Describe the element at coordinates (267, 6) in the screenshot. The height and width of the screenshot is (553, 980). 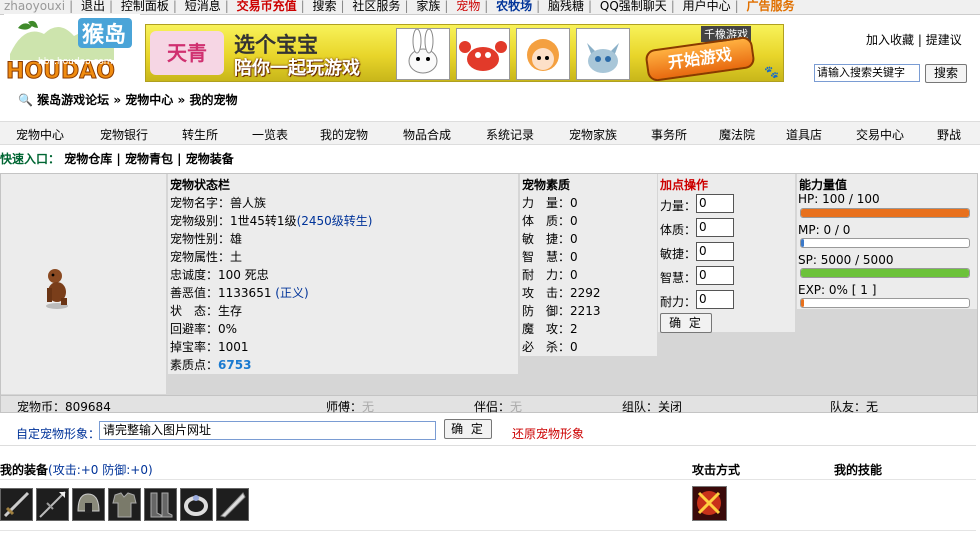
I see `recharge-link: 交易币充值` at that location.